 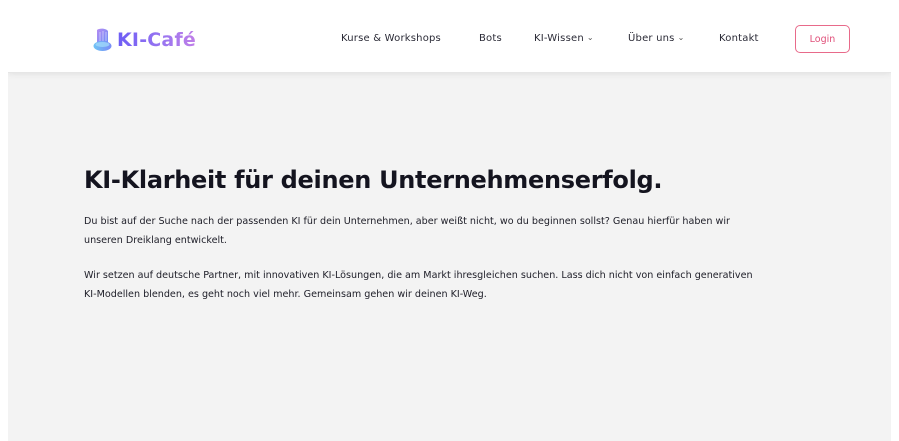 What do you see at coordinates (651, 38) in the screenshot?
I see `nav-item-label: Über uns` at bounding box center [651, 38].